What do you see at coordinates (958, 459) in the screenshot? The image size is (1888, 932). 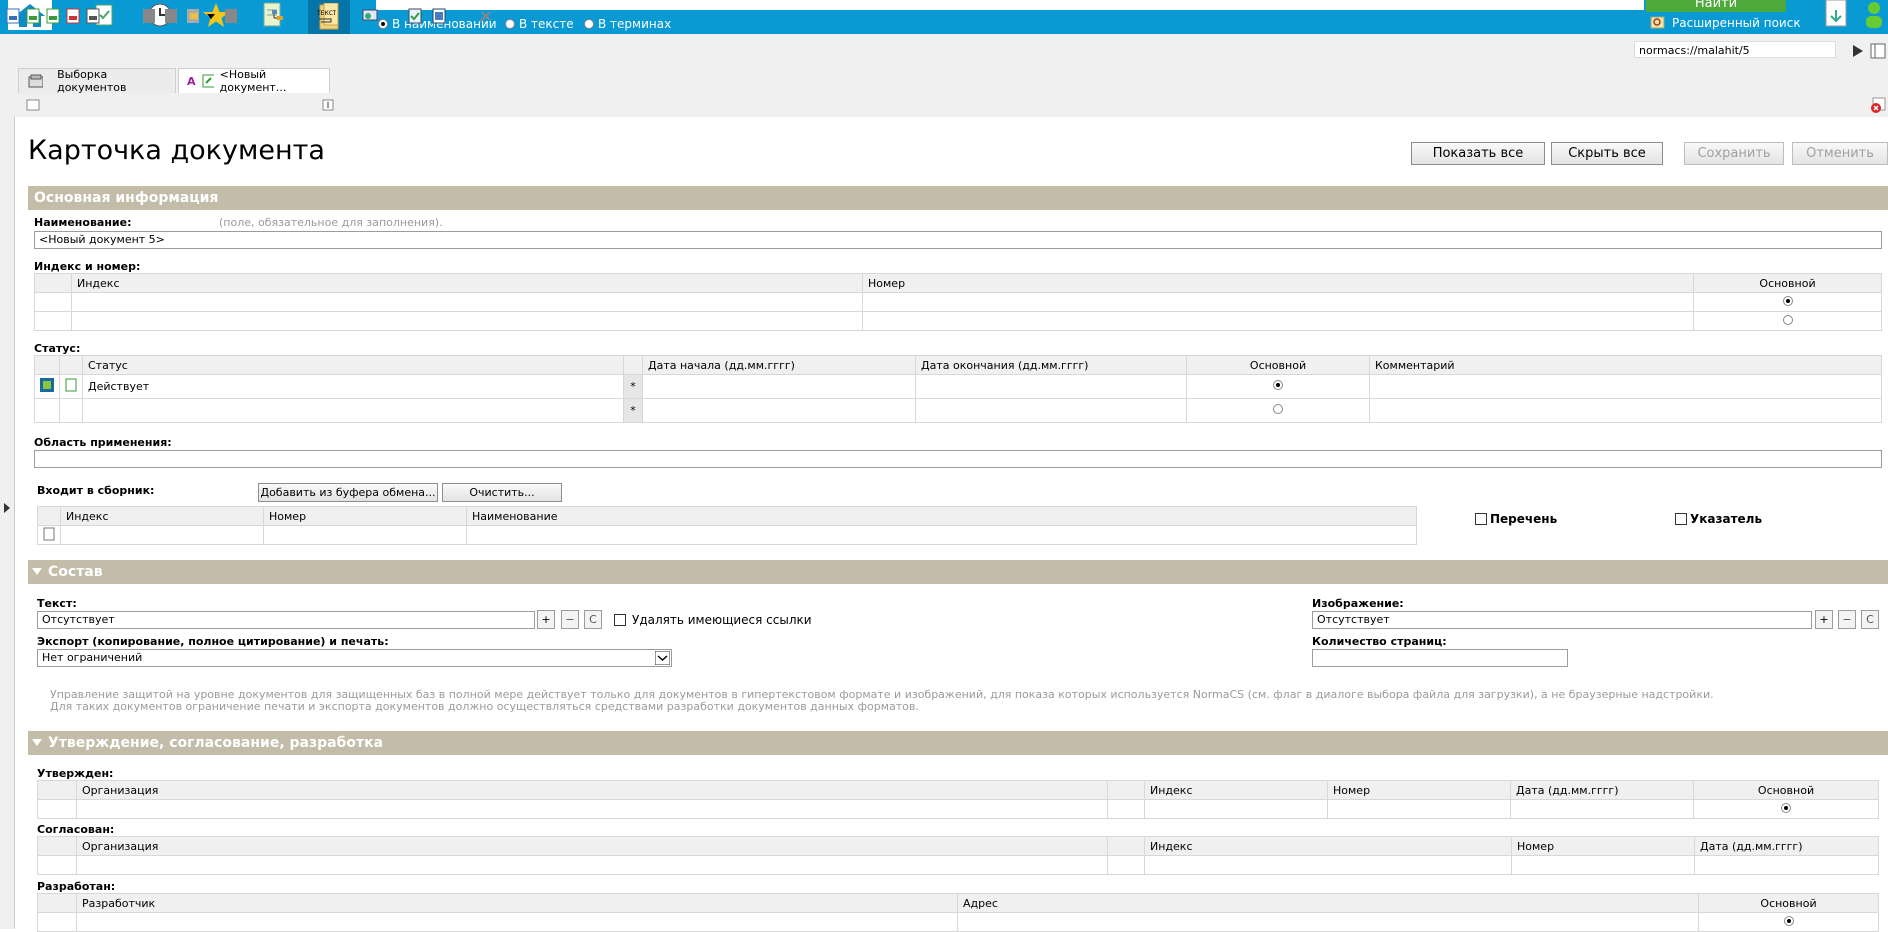 I see `scope-field` at bounding box center [958, 459].